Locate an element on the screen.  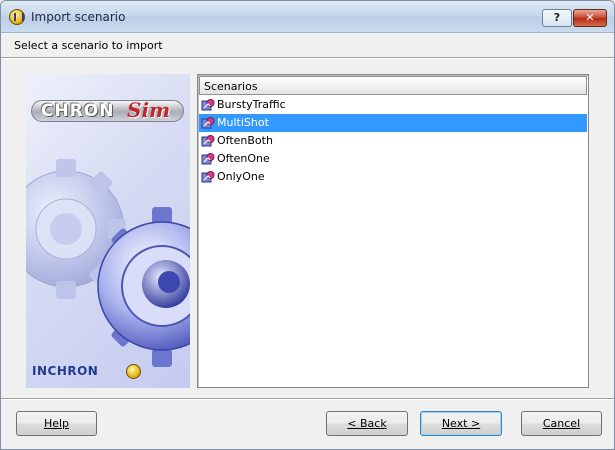
scenario-list-item: MultiShot is located at coordinates (393, 123).